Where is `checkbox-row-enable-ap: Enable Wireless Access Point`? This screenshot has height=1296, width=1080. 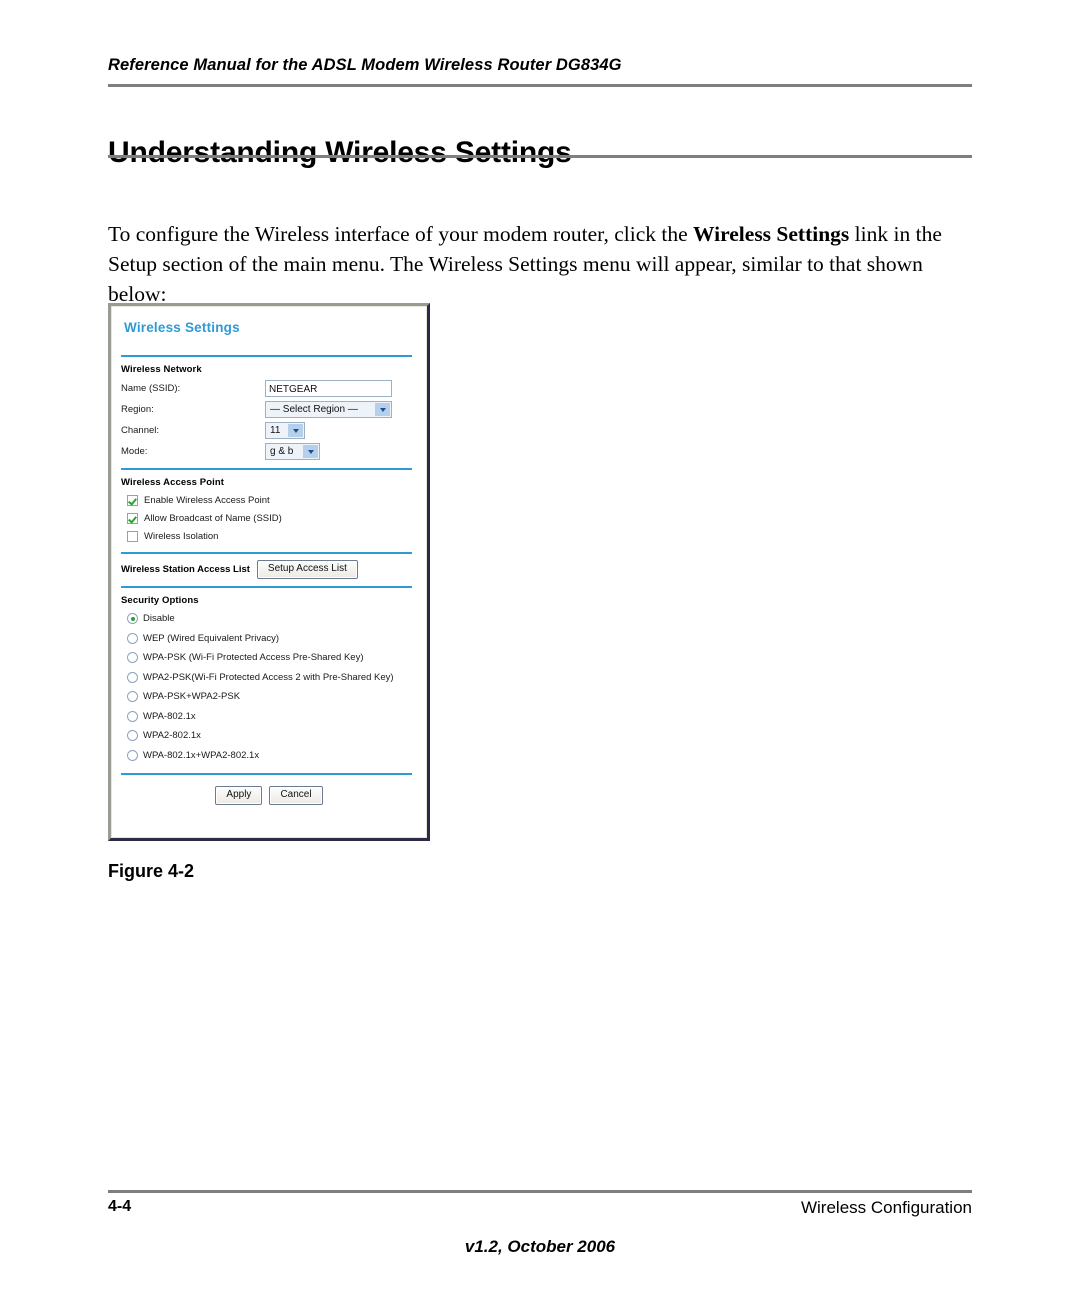 checkbox-row-enable-ap: Enable Wireless Access Point is located at coordinates (272, 500).